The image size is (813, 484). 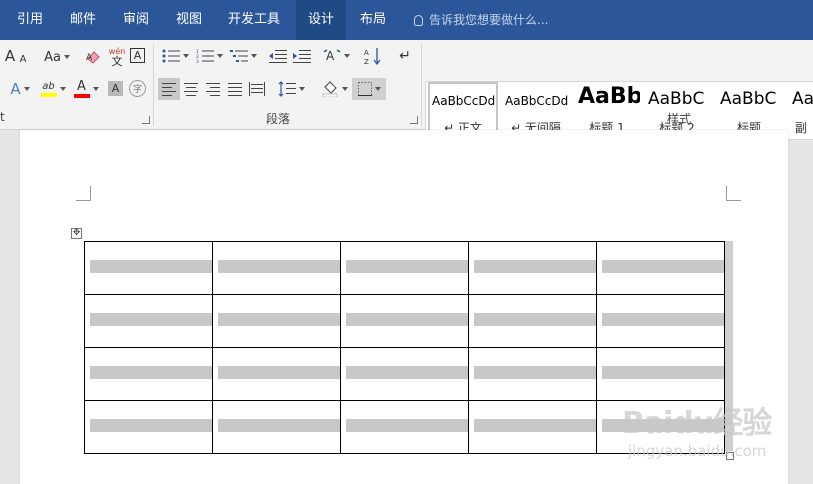 What do you see at coordinates (83, 193) in the screenshot?
I see `margin-corner-top-left` at bounding box center [83, 193].